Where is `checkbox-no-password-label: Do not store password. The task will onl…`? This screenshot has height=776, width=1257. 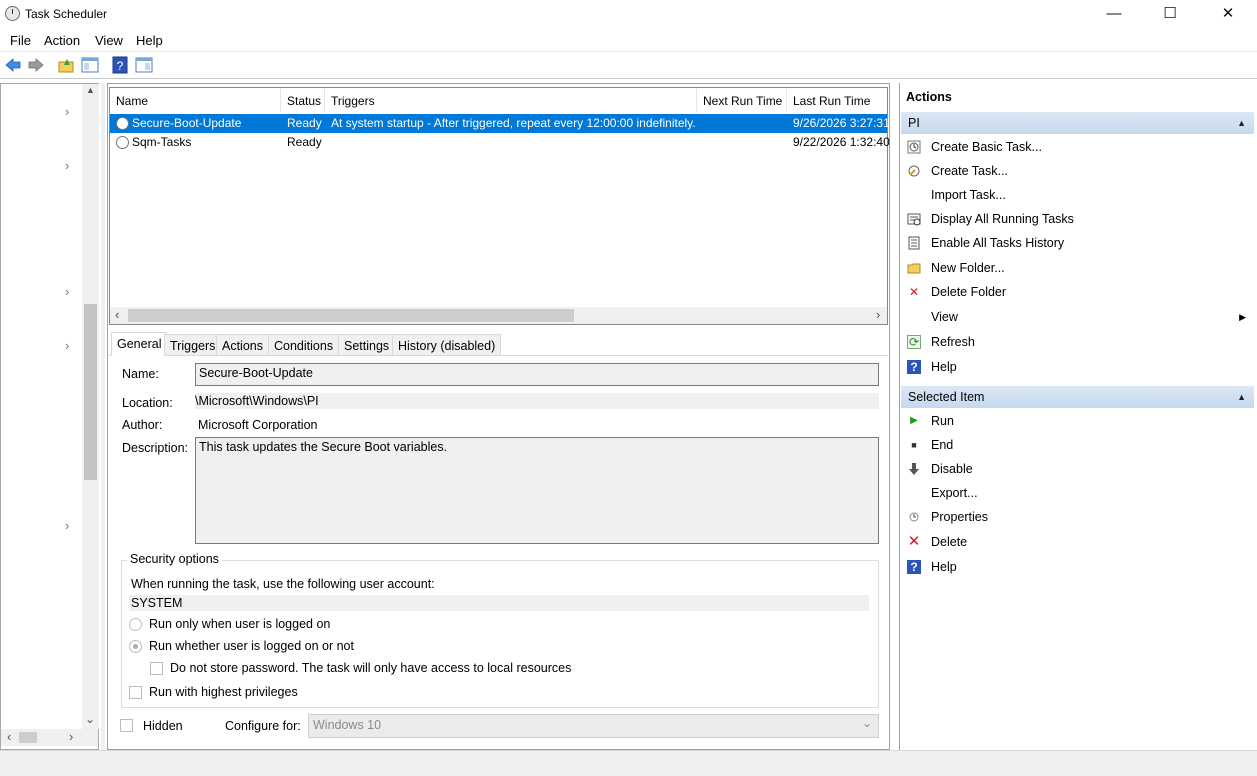 checkbox-no-password-label: Do not store password. The task will onl… is located at coordinates (370, 668).